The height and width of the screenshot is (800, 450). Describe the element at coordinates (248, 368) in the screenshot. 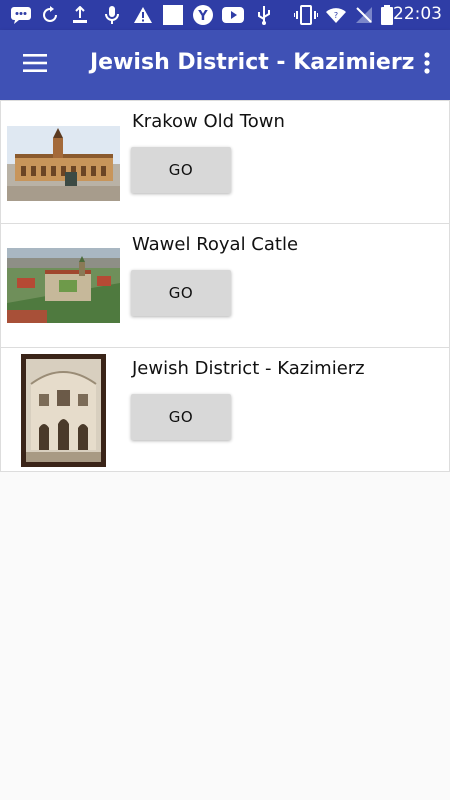

I see `place-title: Jewish District - Kazimierz` at that location.